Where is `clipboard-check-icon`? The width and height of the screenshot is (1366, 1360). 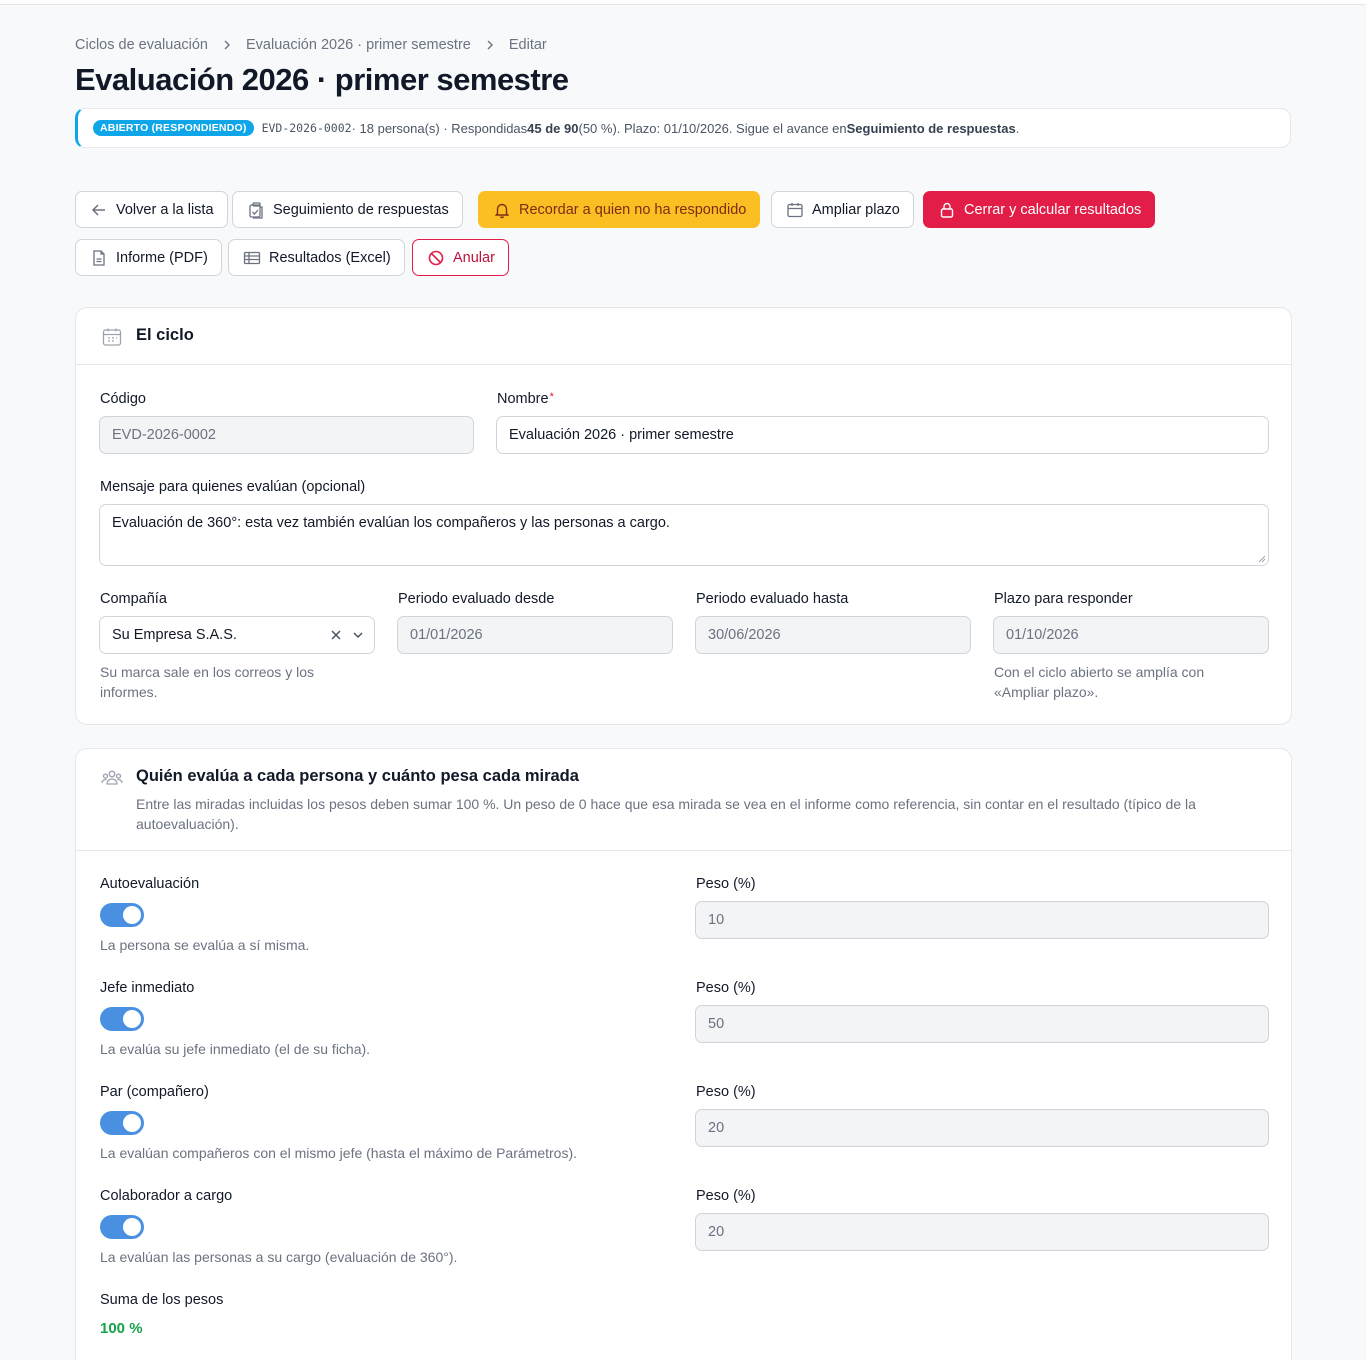
clipboard-check-icon is located at coordinates (256, 210).